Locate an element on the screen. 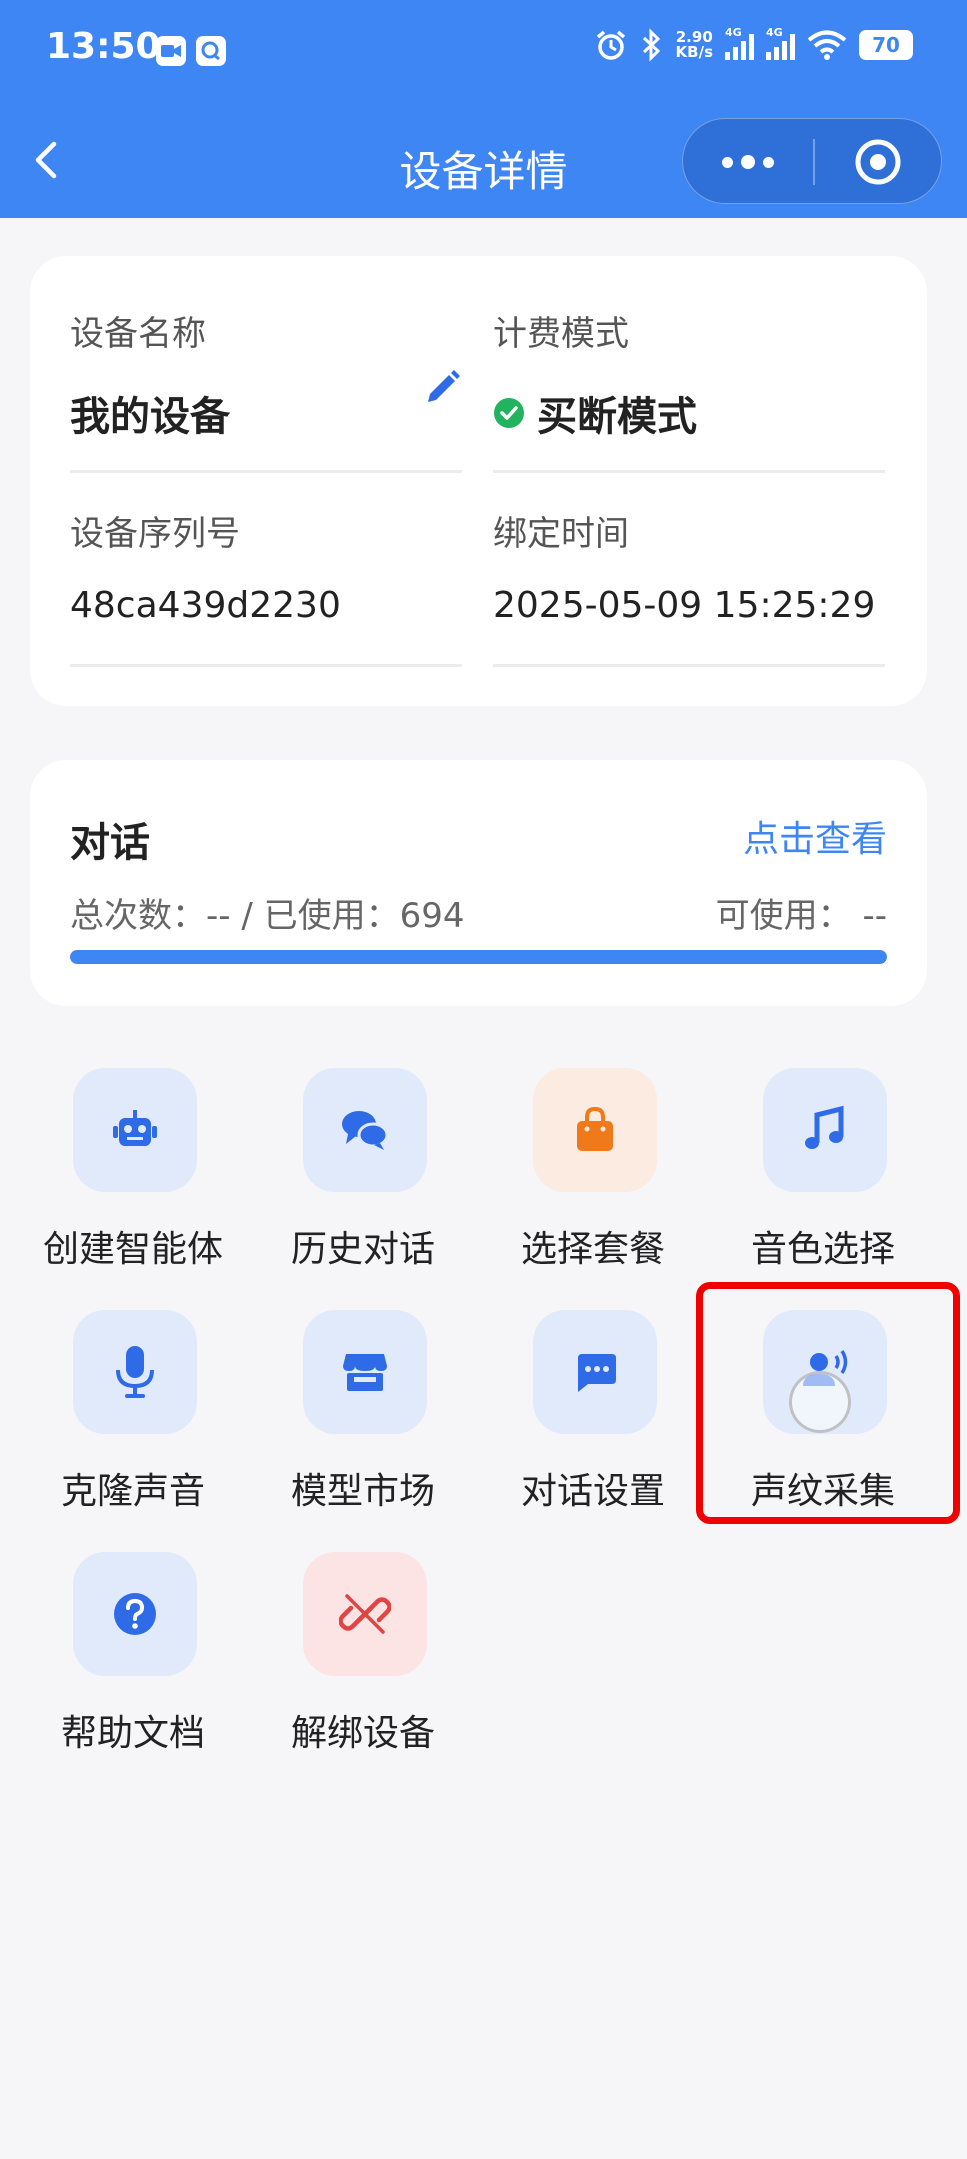  chat-bubbles-icon is located at coordinates (365, 1130).